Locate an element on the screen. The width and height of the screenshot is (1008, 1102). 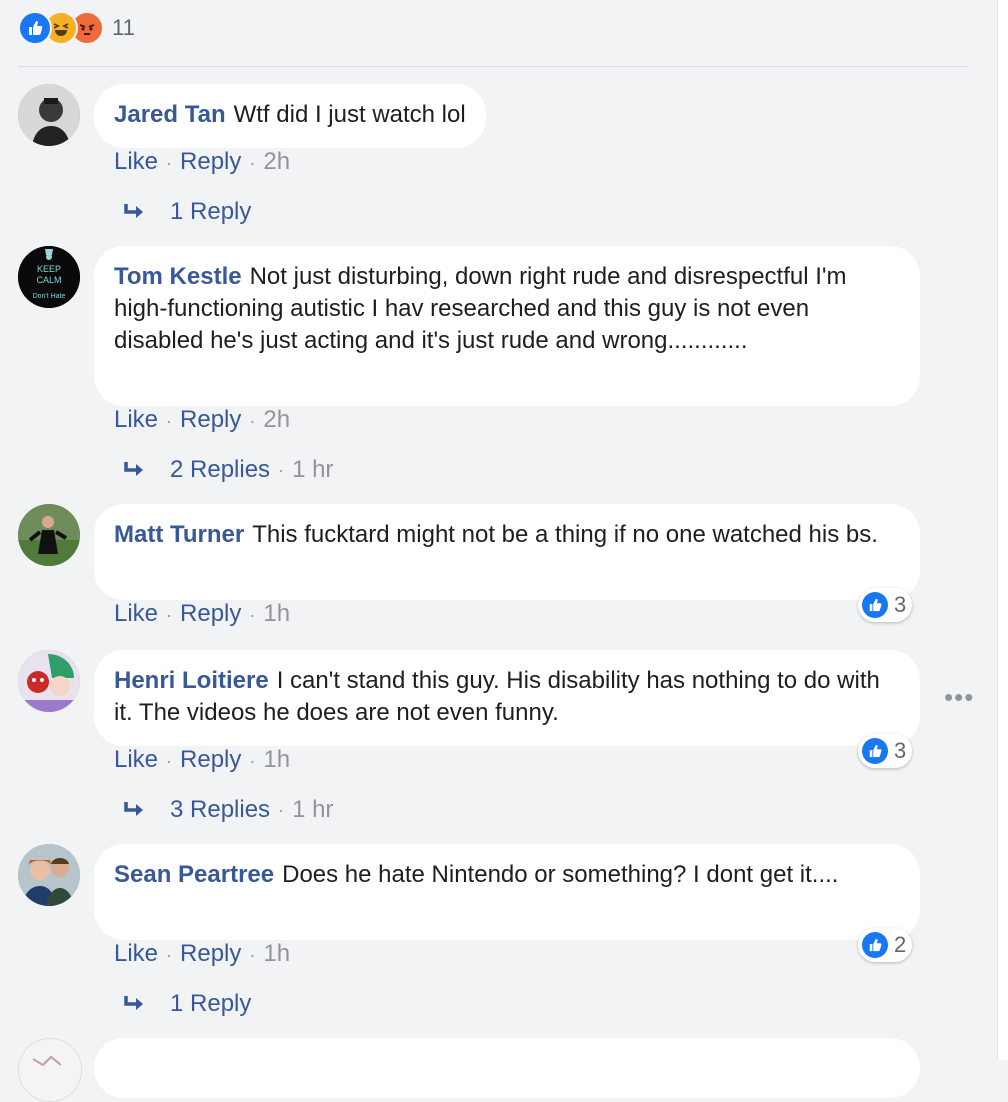
comment-like-count: 2 is located at coordinates (885, 945).